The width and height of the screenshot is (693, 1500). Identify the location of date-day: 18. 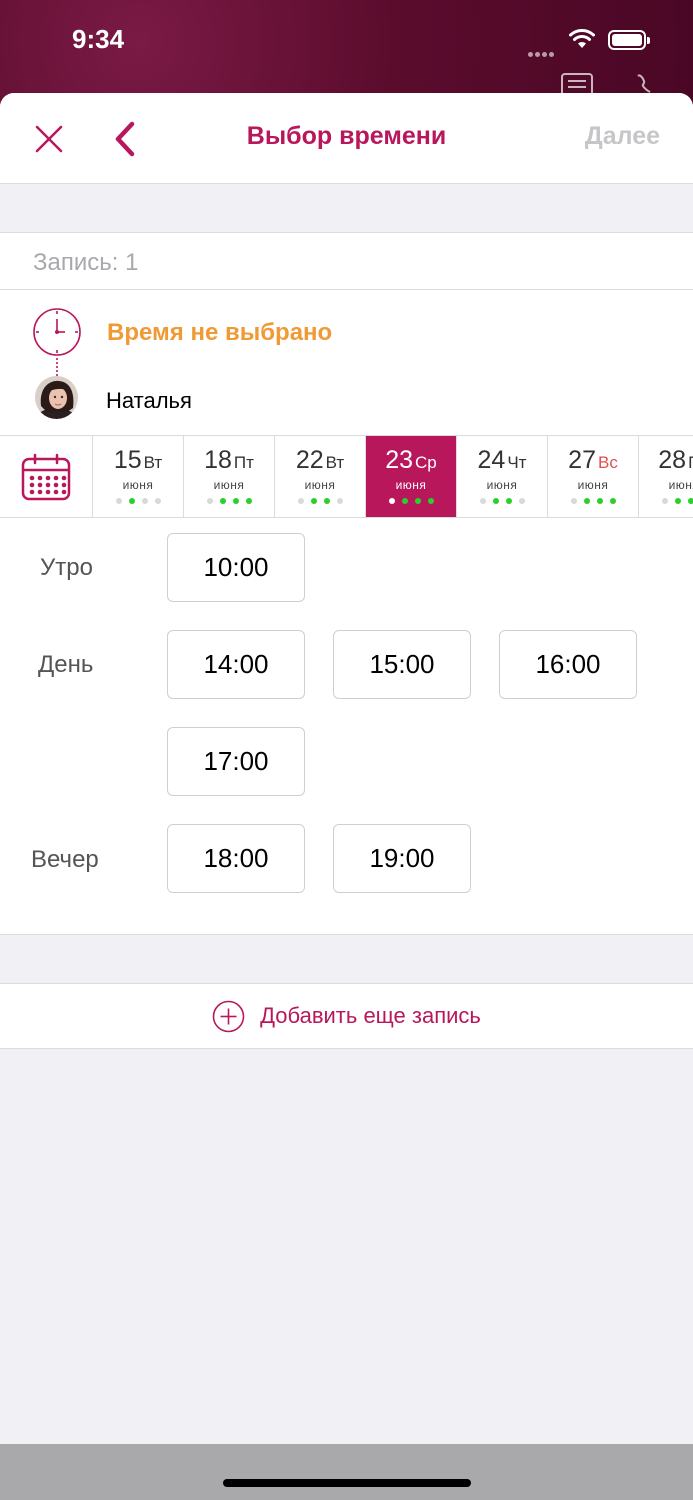
(218, 460).